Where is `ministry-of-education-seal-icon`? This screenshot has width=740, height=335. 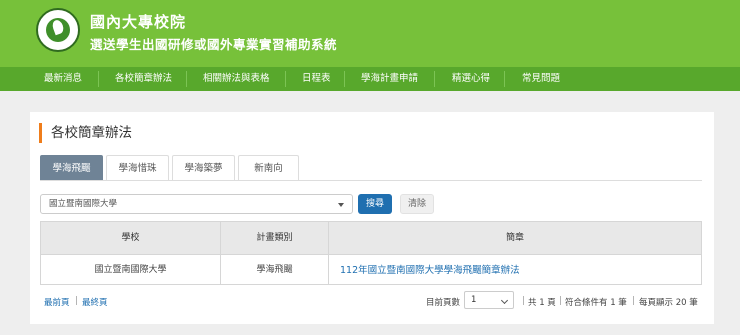 ministry-of-education-seal-icon is located at coordinates (58, 30).